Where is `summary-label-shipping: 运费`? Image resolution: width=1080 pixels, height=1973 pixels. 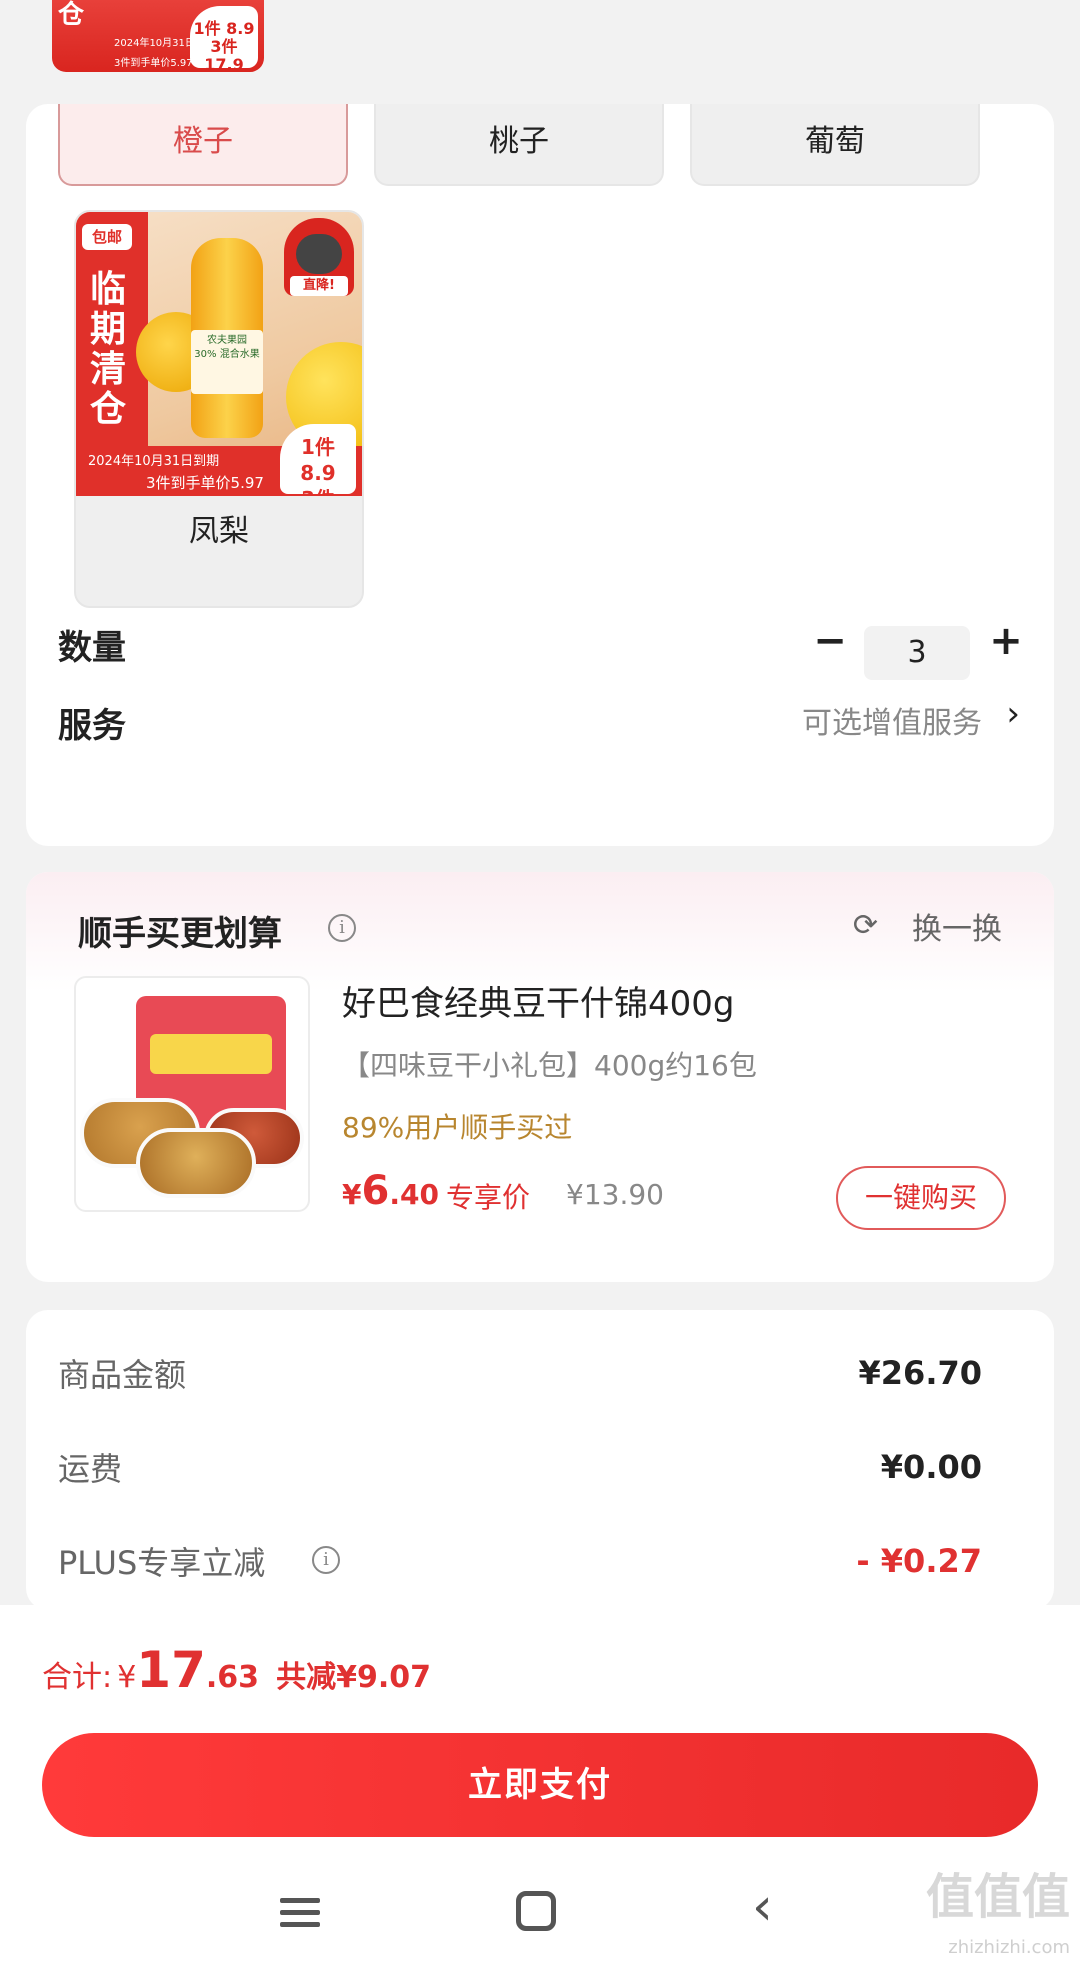 summary-label-shipping: 运费 is located at coordinates (90, 1469).